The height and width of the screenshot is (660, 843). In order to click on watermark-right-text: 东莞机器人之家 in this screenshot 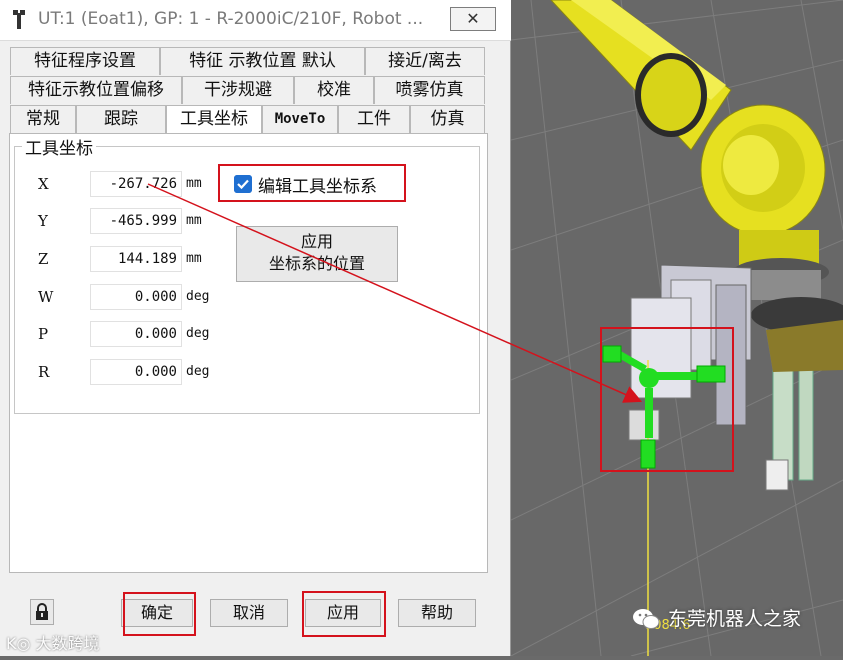, I will do `click(735, 619)`.